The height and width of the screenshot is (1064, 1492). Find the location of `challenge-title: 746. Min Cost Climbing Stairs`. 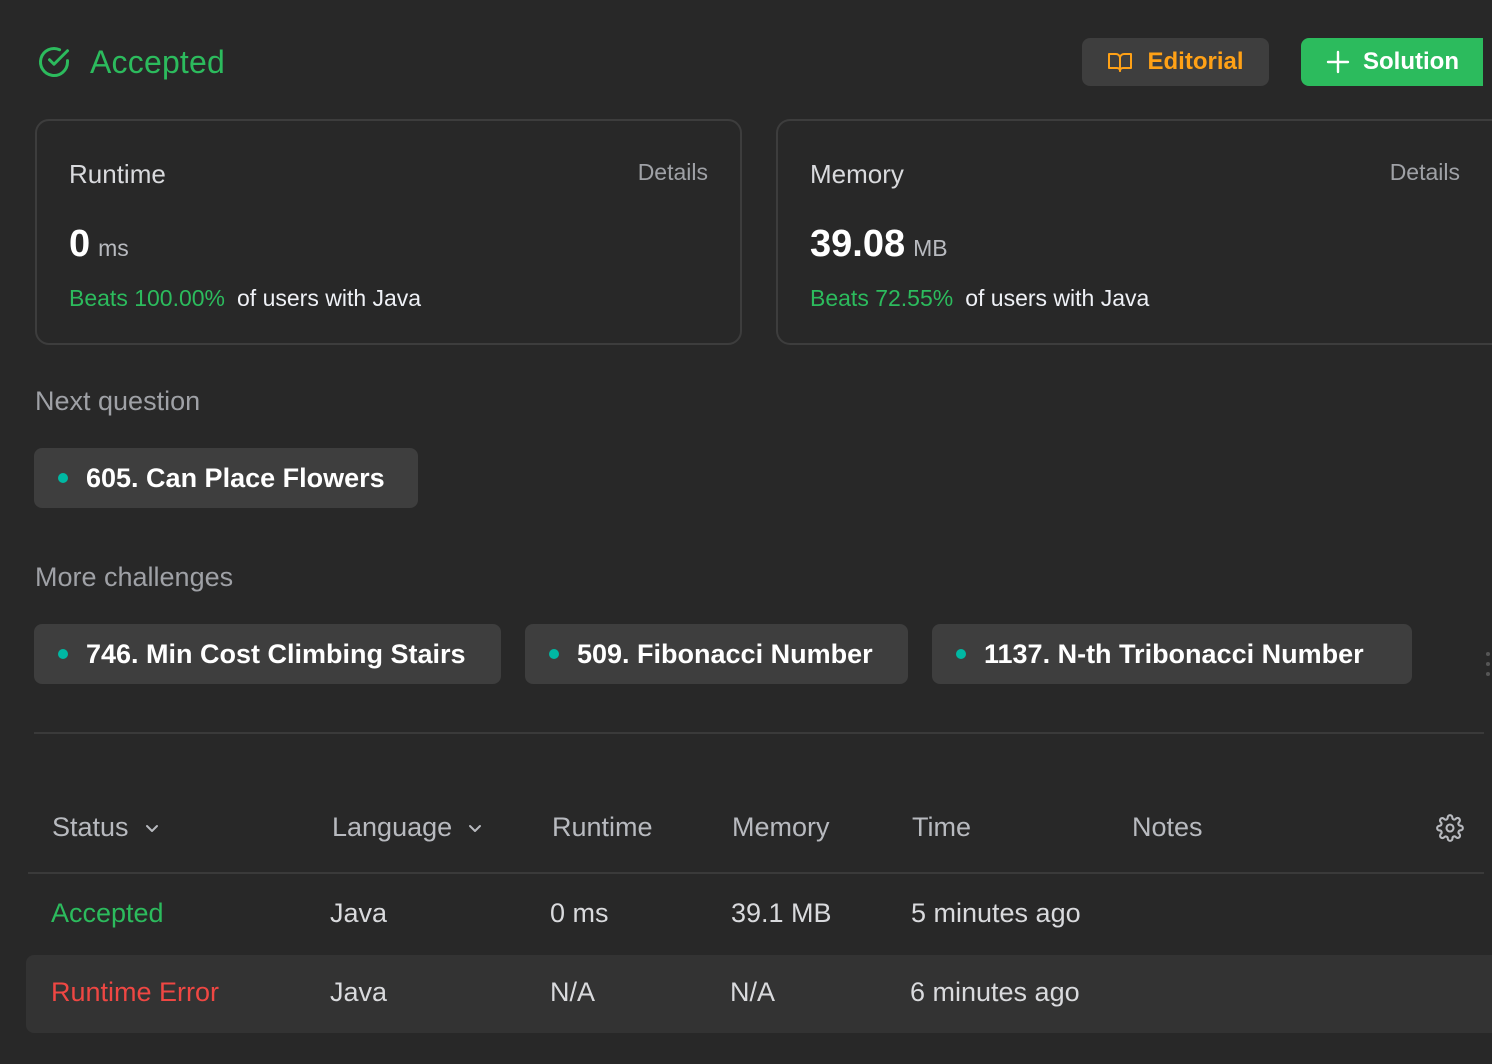

challenge-title: 746. Min Cost Climbing Stairs is located at coordinates (276, 653).